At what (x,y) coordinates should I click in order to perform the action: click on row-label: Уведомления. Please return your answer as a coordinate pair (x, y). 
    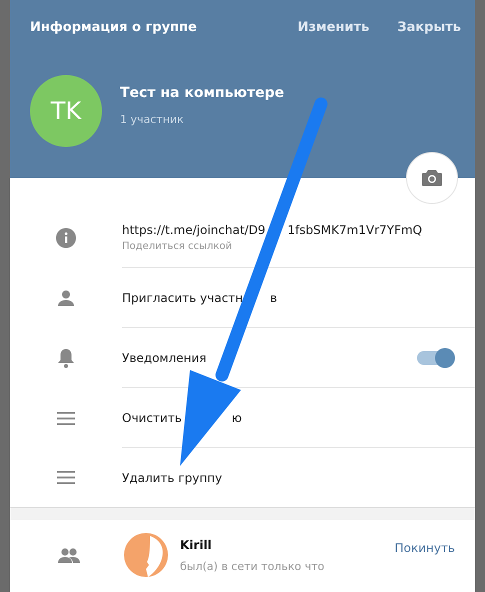
    Looking at the image, I should click on (164, 357).